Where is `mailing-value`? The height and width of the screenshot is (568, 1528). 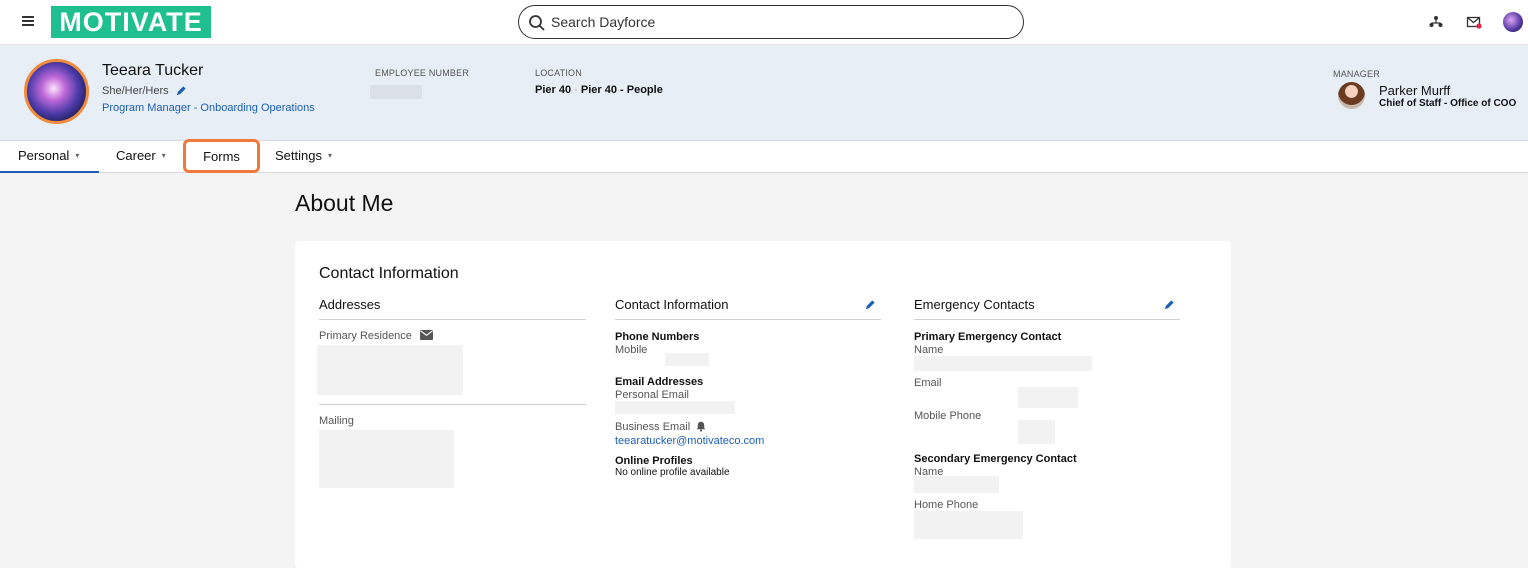 mailing-value is located at coordinates (386, 459).